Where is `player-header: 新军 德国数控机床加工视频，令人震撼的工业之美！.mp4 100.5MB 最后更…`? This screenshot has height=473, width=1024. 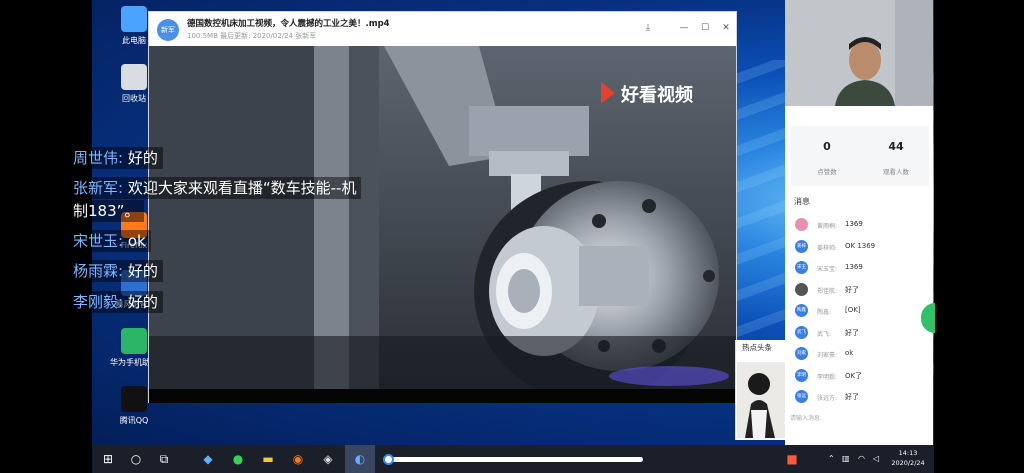 player-header: 新军 德国数控机床加工视频，令人震撼的工业之美！.mp4 100.5MB 最后更… is located at coordinates (442, 28).